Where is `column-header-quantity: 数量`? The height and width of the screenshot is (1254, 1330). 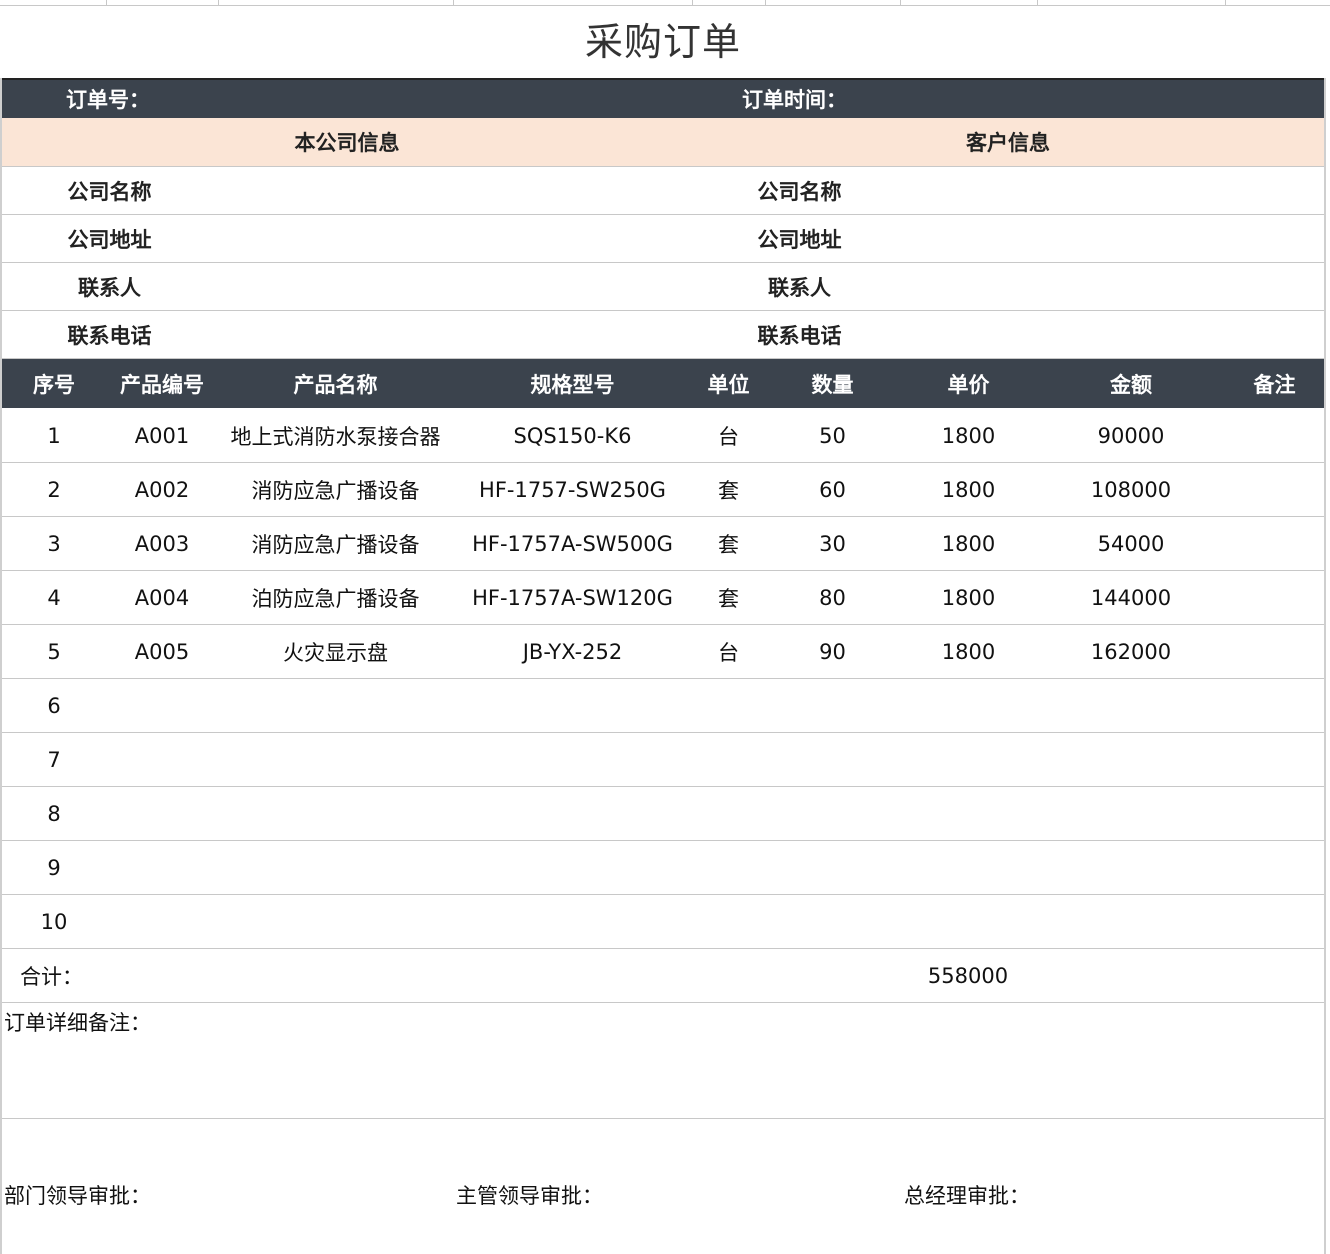
column-header-quantity: 数量 is located at coordinates (832, 383).